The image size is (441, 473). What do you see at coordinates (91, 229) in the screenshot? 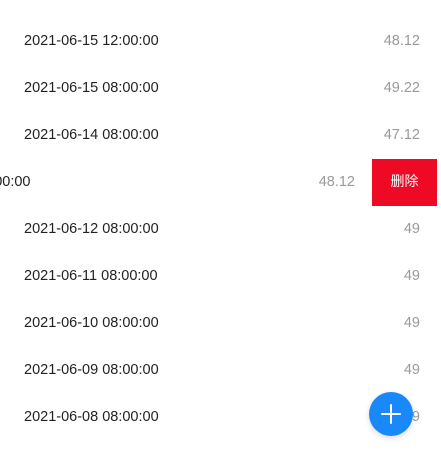
I see `record-time: 2021-06-12 08:00:00` at bounding box center [91, 229].